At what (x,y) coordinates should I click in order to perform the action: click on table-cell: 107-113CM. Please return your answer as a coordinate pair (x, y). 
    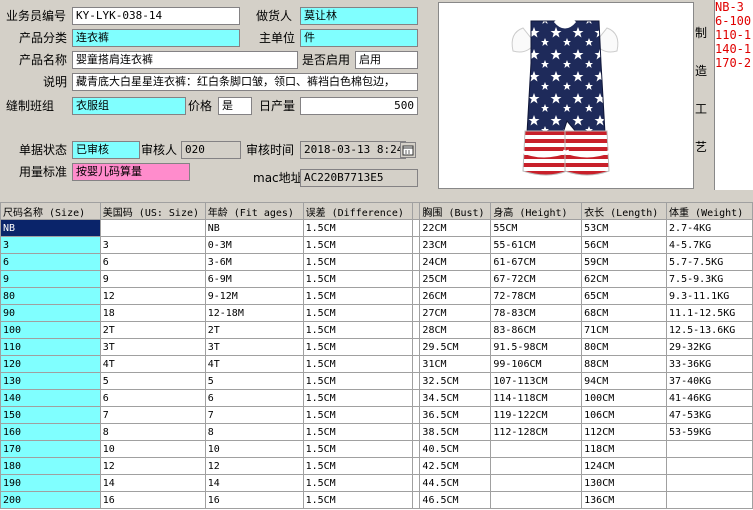
    Looking at the image, I should click on (536, 381).